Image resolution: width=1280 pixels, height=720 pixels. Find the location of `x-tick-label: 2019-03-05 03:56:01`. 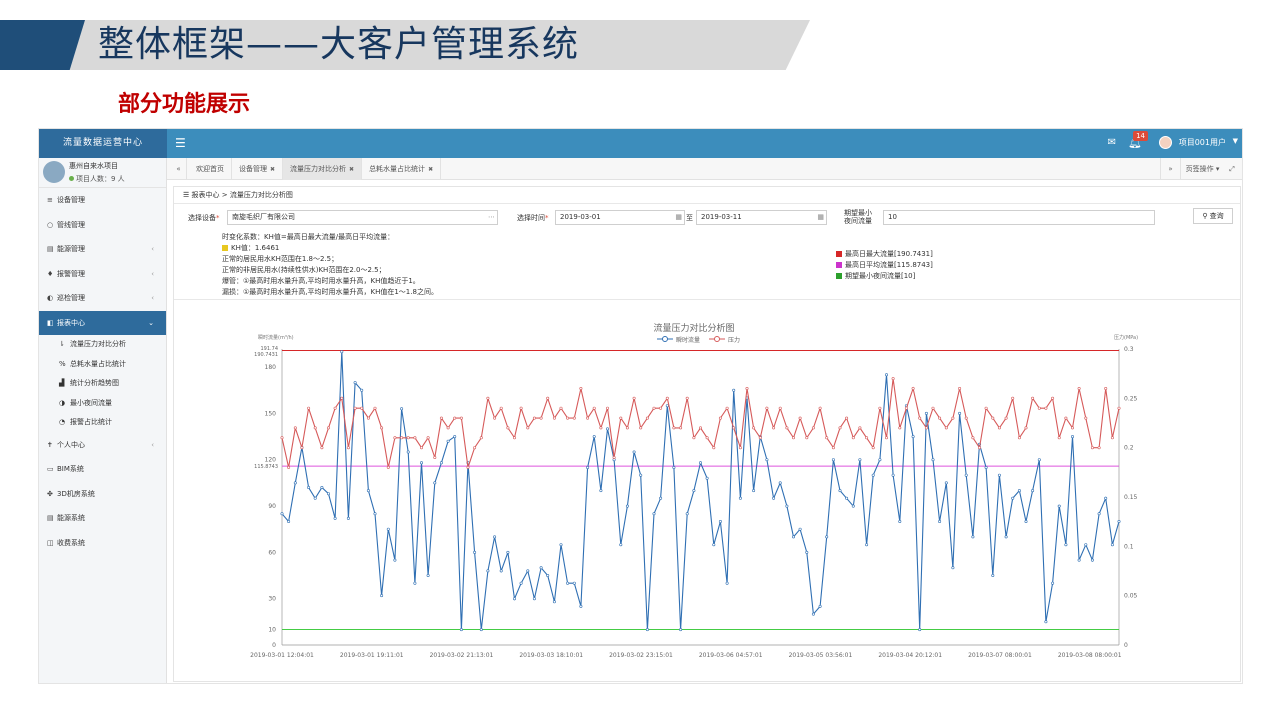

x-tick-label: 2019-03-05 03:56:01 is located at coordinates (821, 655).